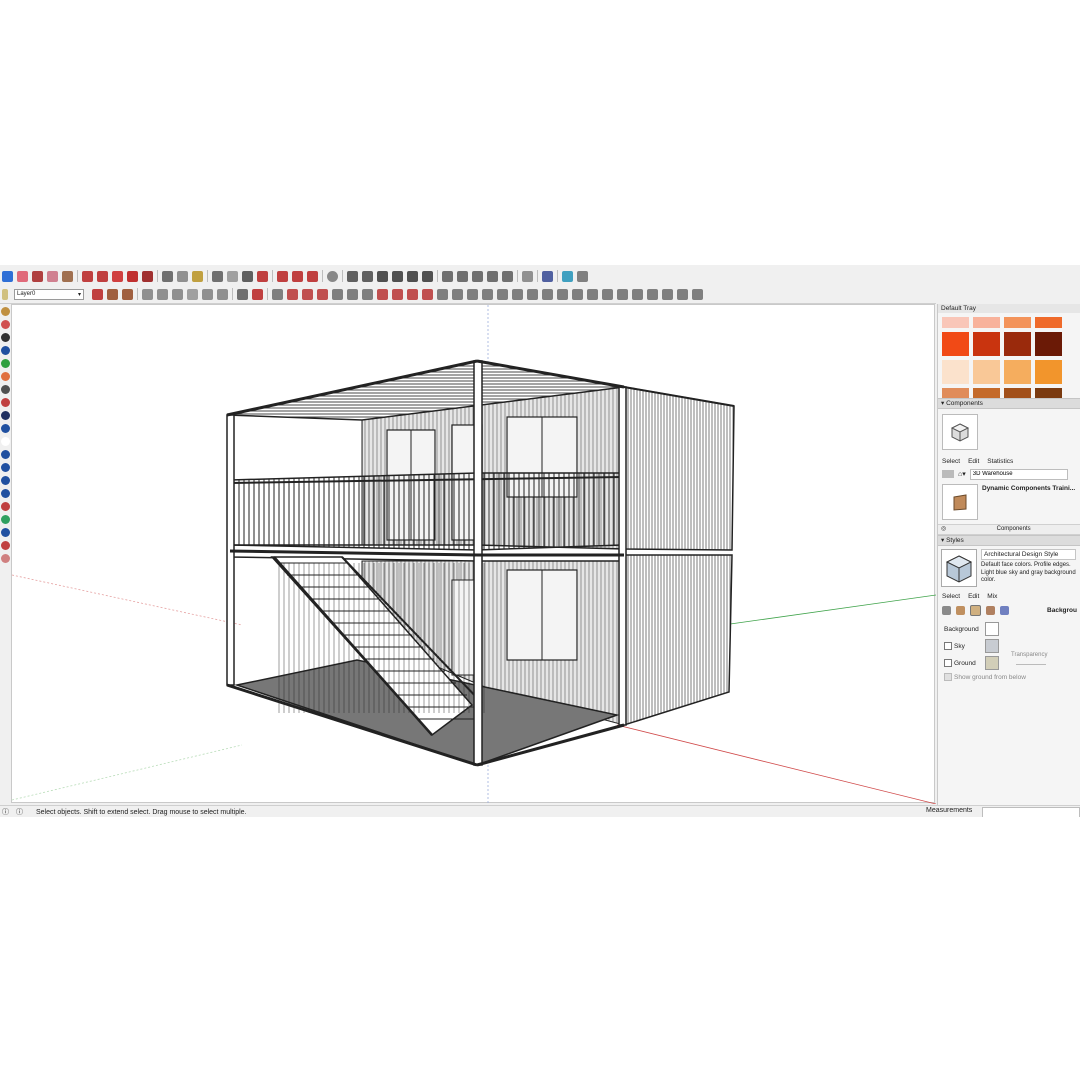 This screenshot has height=1080, width=1080. What do you see at coordinates (1018, 474) in the screenshot?
I see `search-input` at bounding box center [1018, 474].